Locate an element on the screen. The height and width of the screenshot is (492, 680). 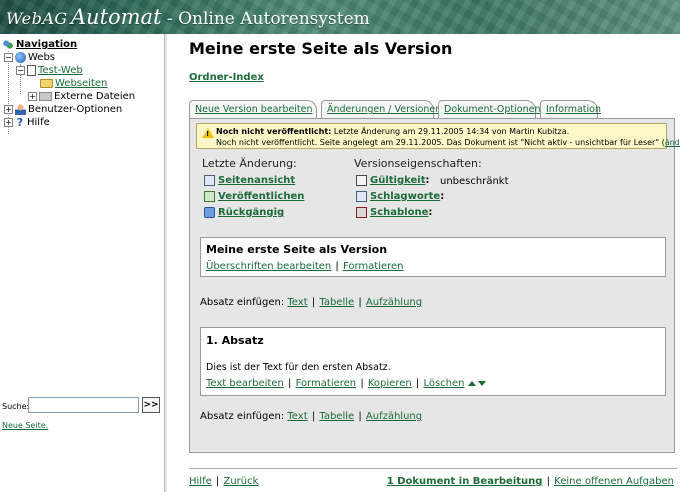
action-seitenansicht: Seitenansicht is located at coordinates (249, 180).